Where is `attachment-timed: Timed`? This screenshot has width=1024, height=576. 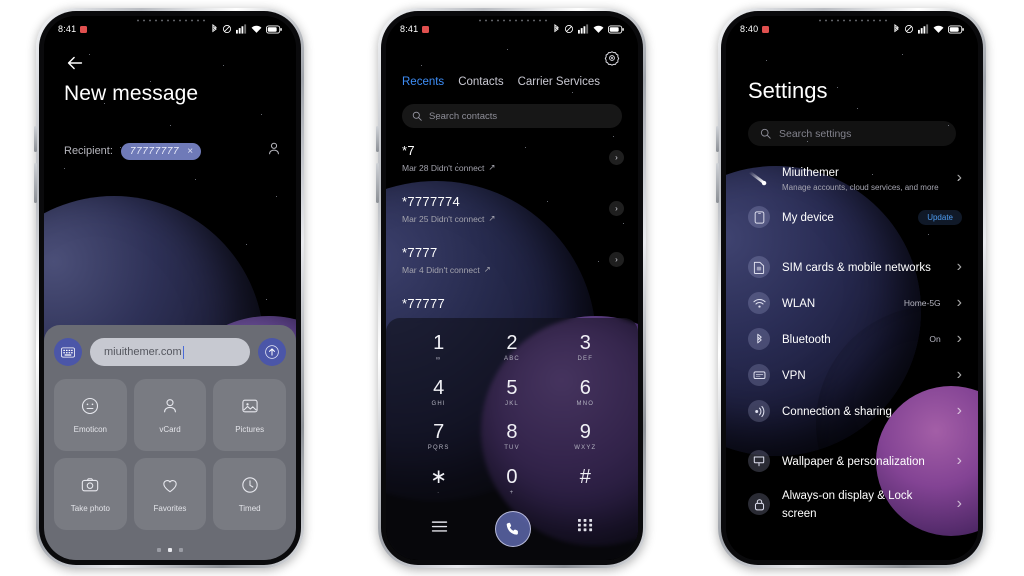 attachment-timed: Timed is located at coordinates (249, 494).